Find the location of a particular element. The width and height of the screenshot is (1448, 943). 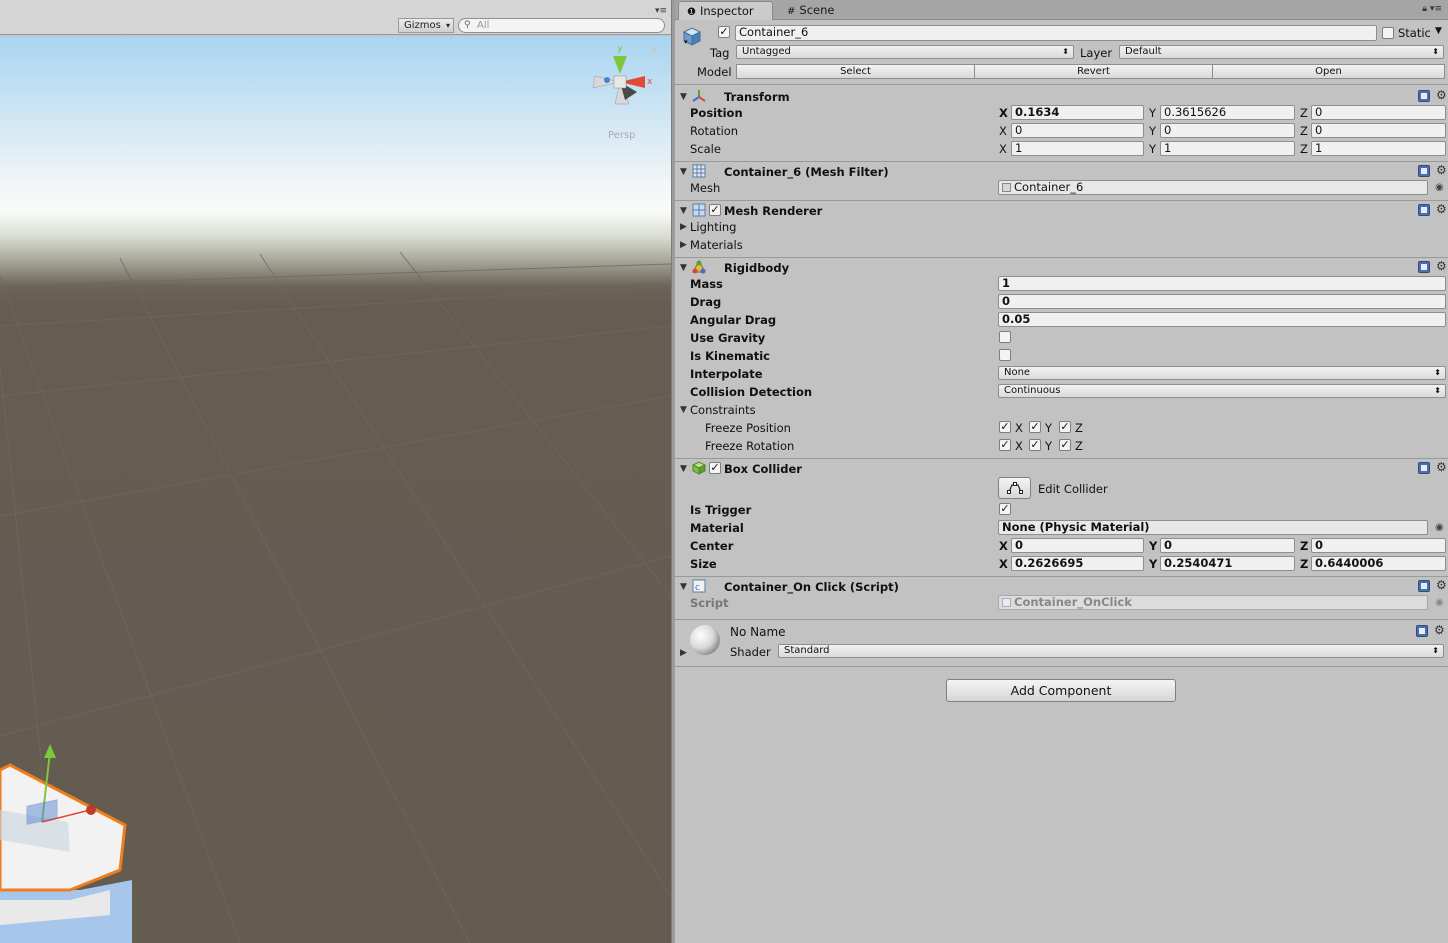

freeze-rotation-y-checkbox: ✓ is located at coordinates (1035, 445).